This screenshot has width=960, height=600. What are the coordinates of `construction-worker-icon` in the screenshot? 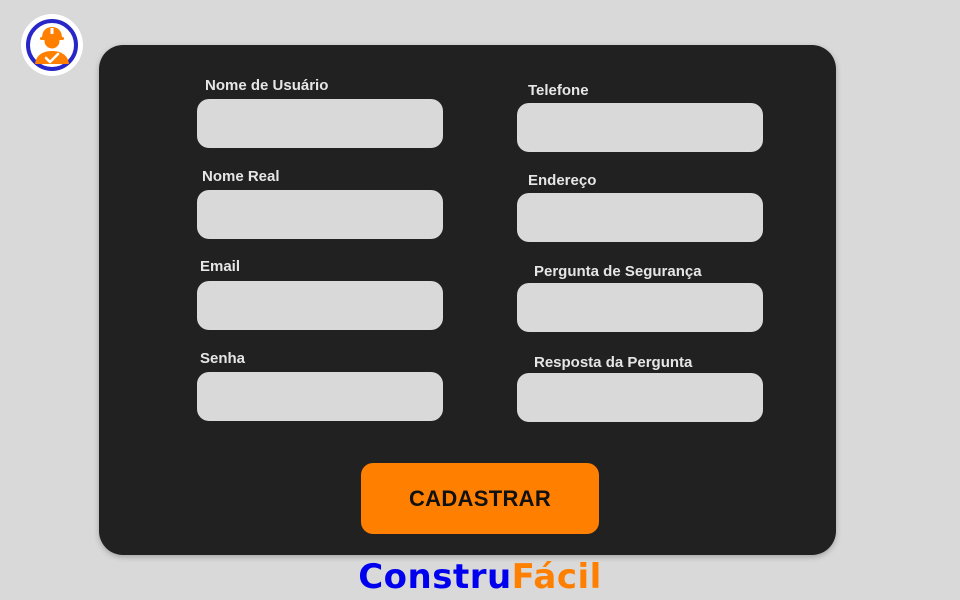 It's located at (52, 45).